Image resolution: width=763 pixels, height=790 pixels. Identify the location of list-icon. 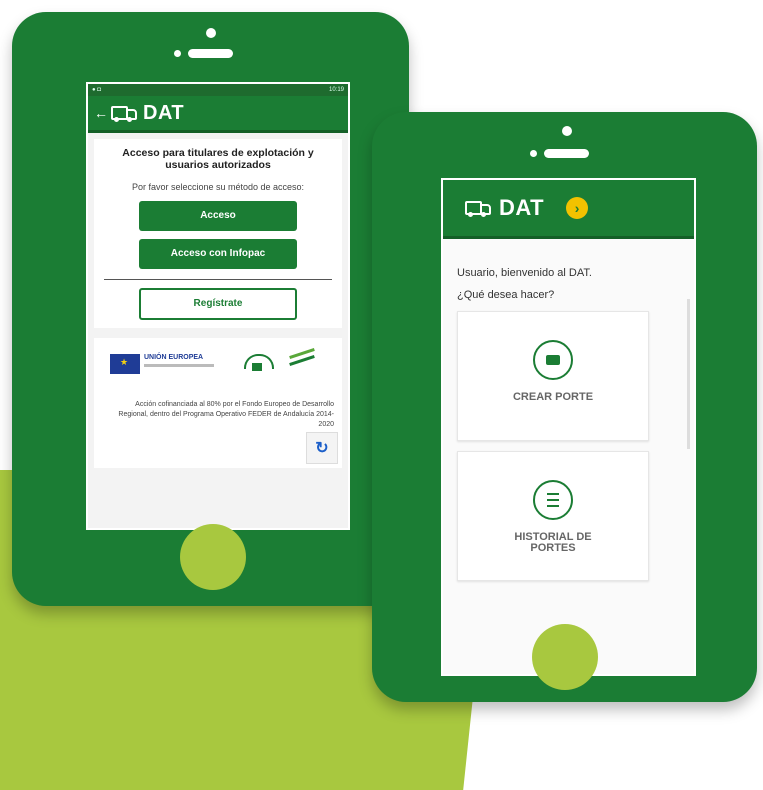
(553, 500).